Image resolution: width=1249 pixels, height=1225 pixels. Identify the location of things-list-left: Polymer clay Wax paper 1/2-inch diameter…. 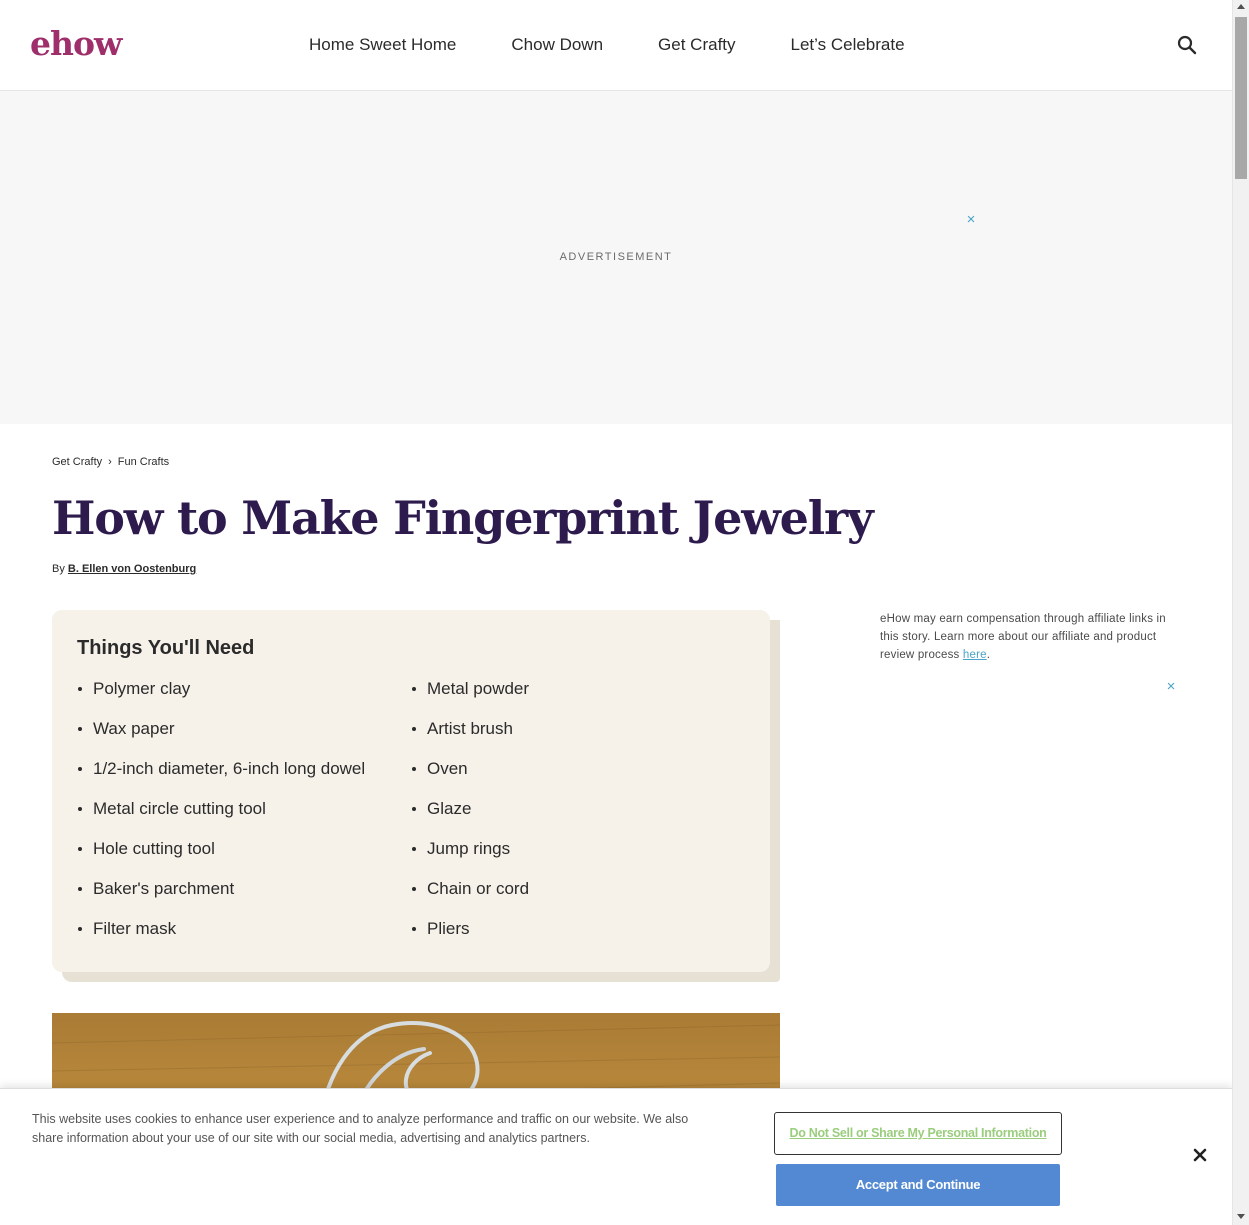
(244, 818).